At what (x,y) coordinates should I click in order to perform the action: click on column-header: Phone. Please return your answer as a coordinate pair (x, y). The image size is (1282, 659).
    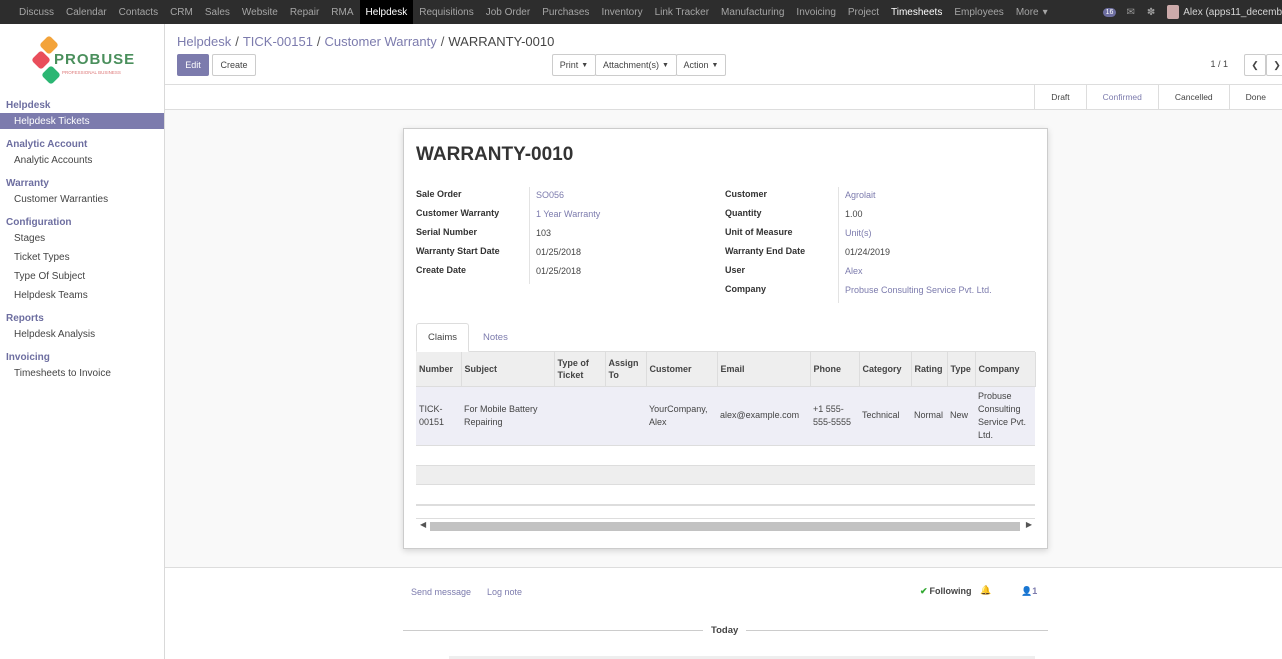
    Looking at the image, I should click on (835, 369).